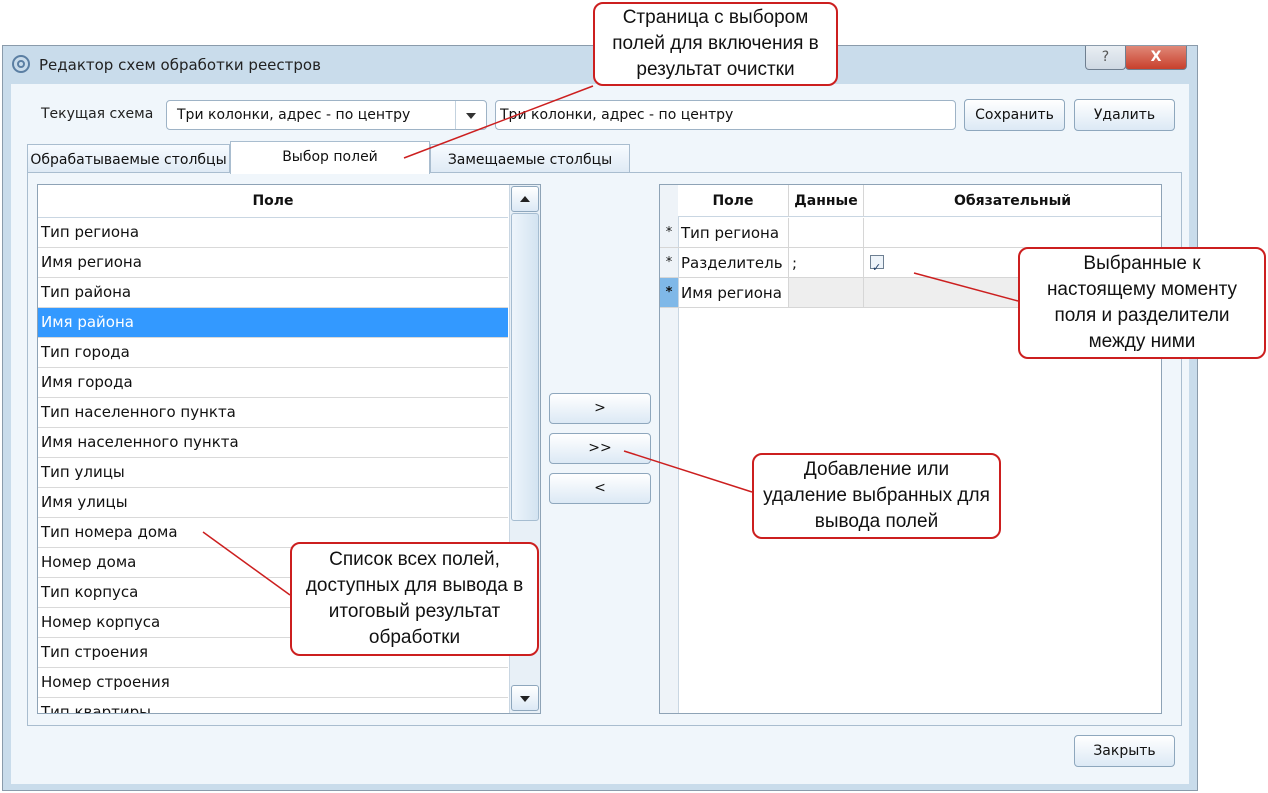 The width and height of the screenshot is (1268, 793). Describe the element at coordinates (966, 287) in the screenshot. I see `leader-line-selected` at that location.